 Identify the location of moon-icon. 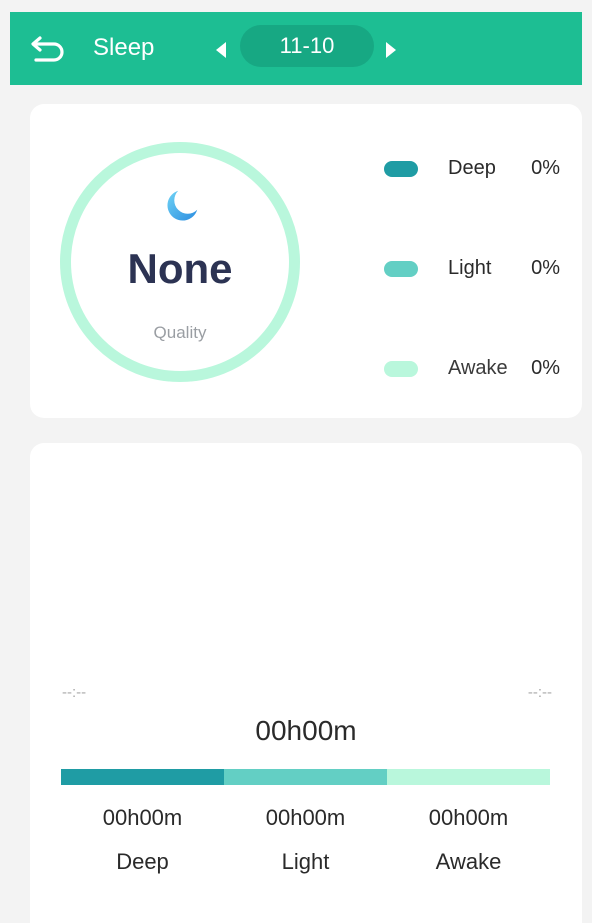
(182, 205).